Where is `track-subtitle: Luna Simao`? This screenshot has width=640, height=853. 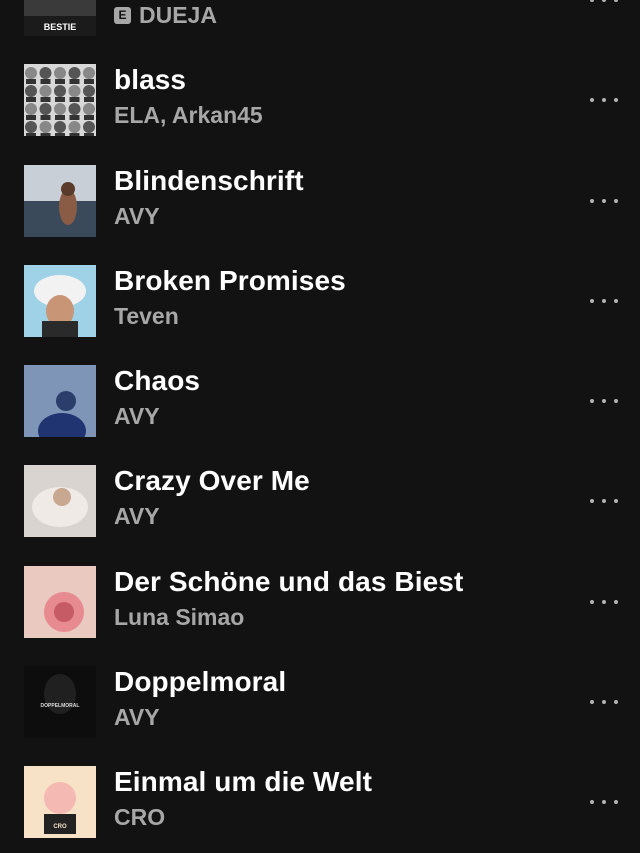 track-subtitle: Luna Simao is located at coordinates (179, 617).